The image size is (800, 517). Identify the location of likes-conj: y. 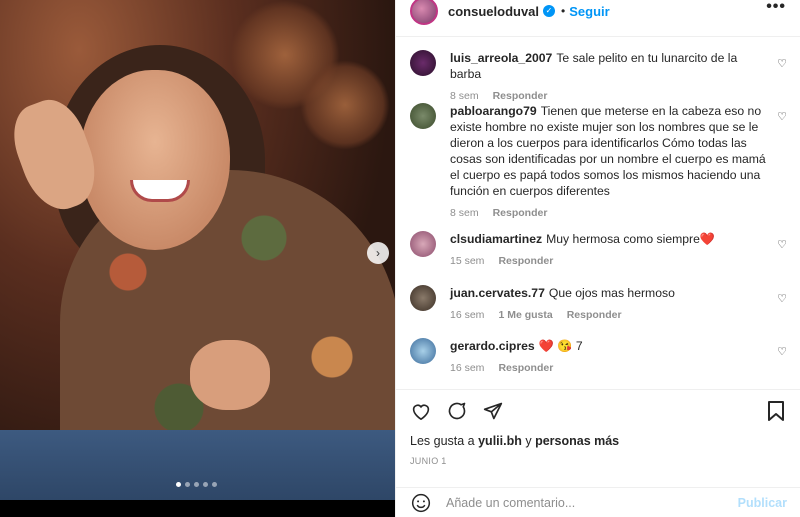
(528, 441).